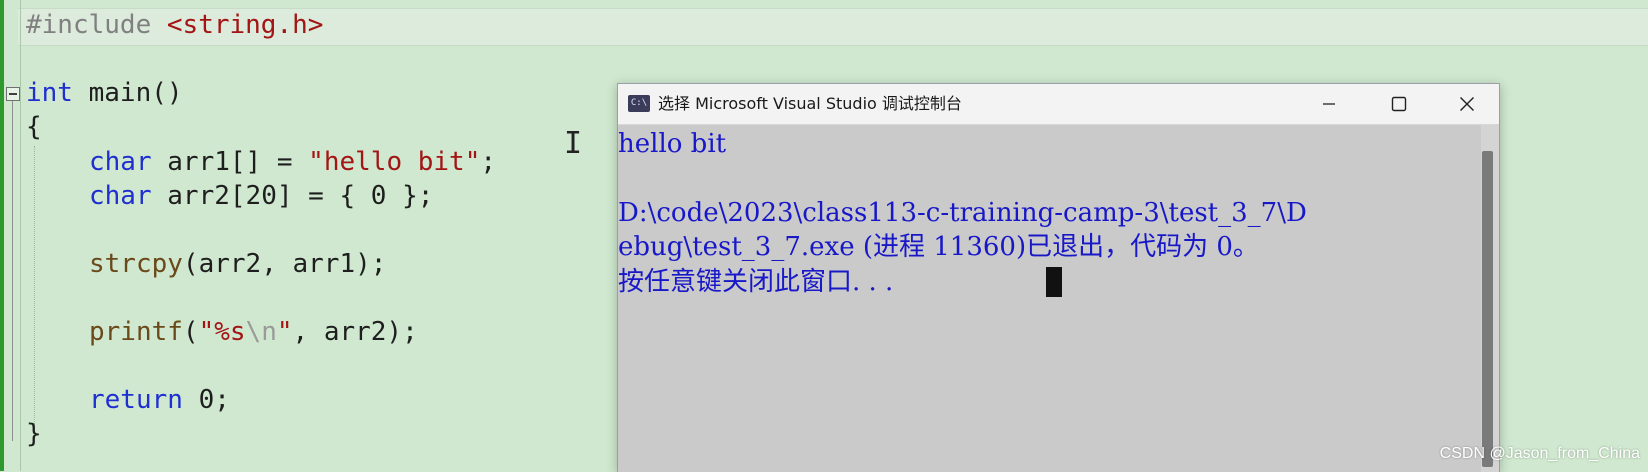 The width and height of the screenshot is (1648, 472). I want to click on code-line-printf: printf("%s\n", arr2);, so click(222, 332).